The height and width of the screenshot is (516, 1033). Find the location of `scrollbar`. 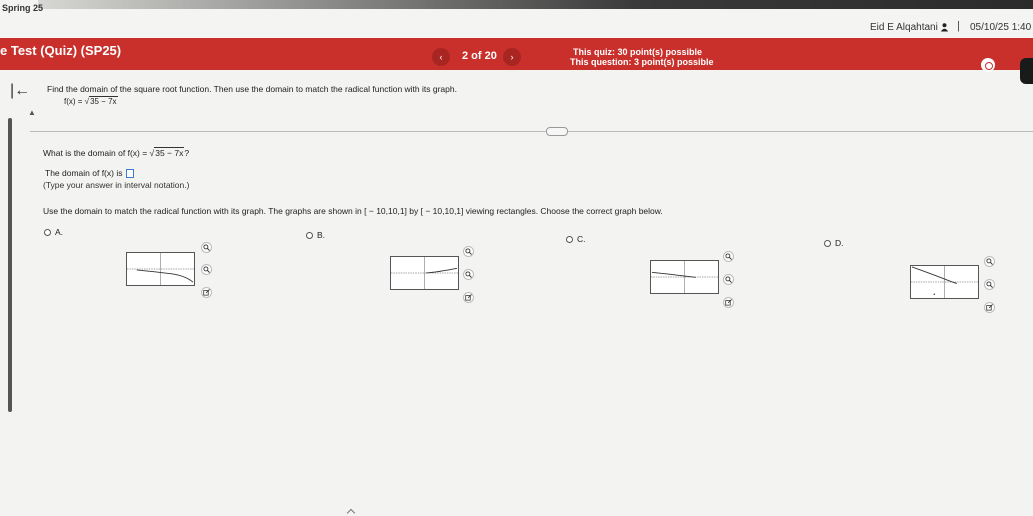

scrollbar is located at coordinates (10, 265).